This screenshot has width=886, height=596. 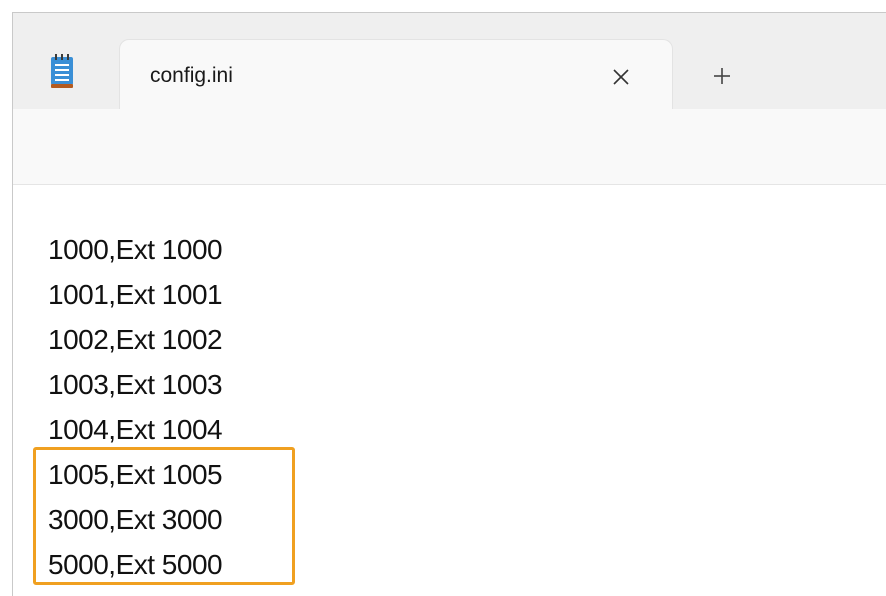 I want to click on plus-icon, so click(x=722, y=76).